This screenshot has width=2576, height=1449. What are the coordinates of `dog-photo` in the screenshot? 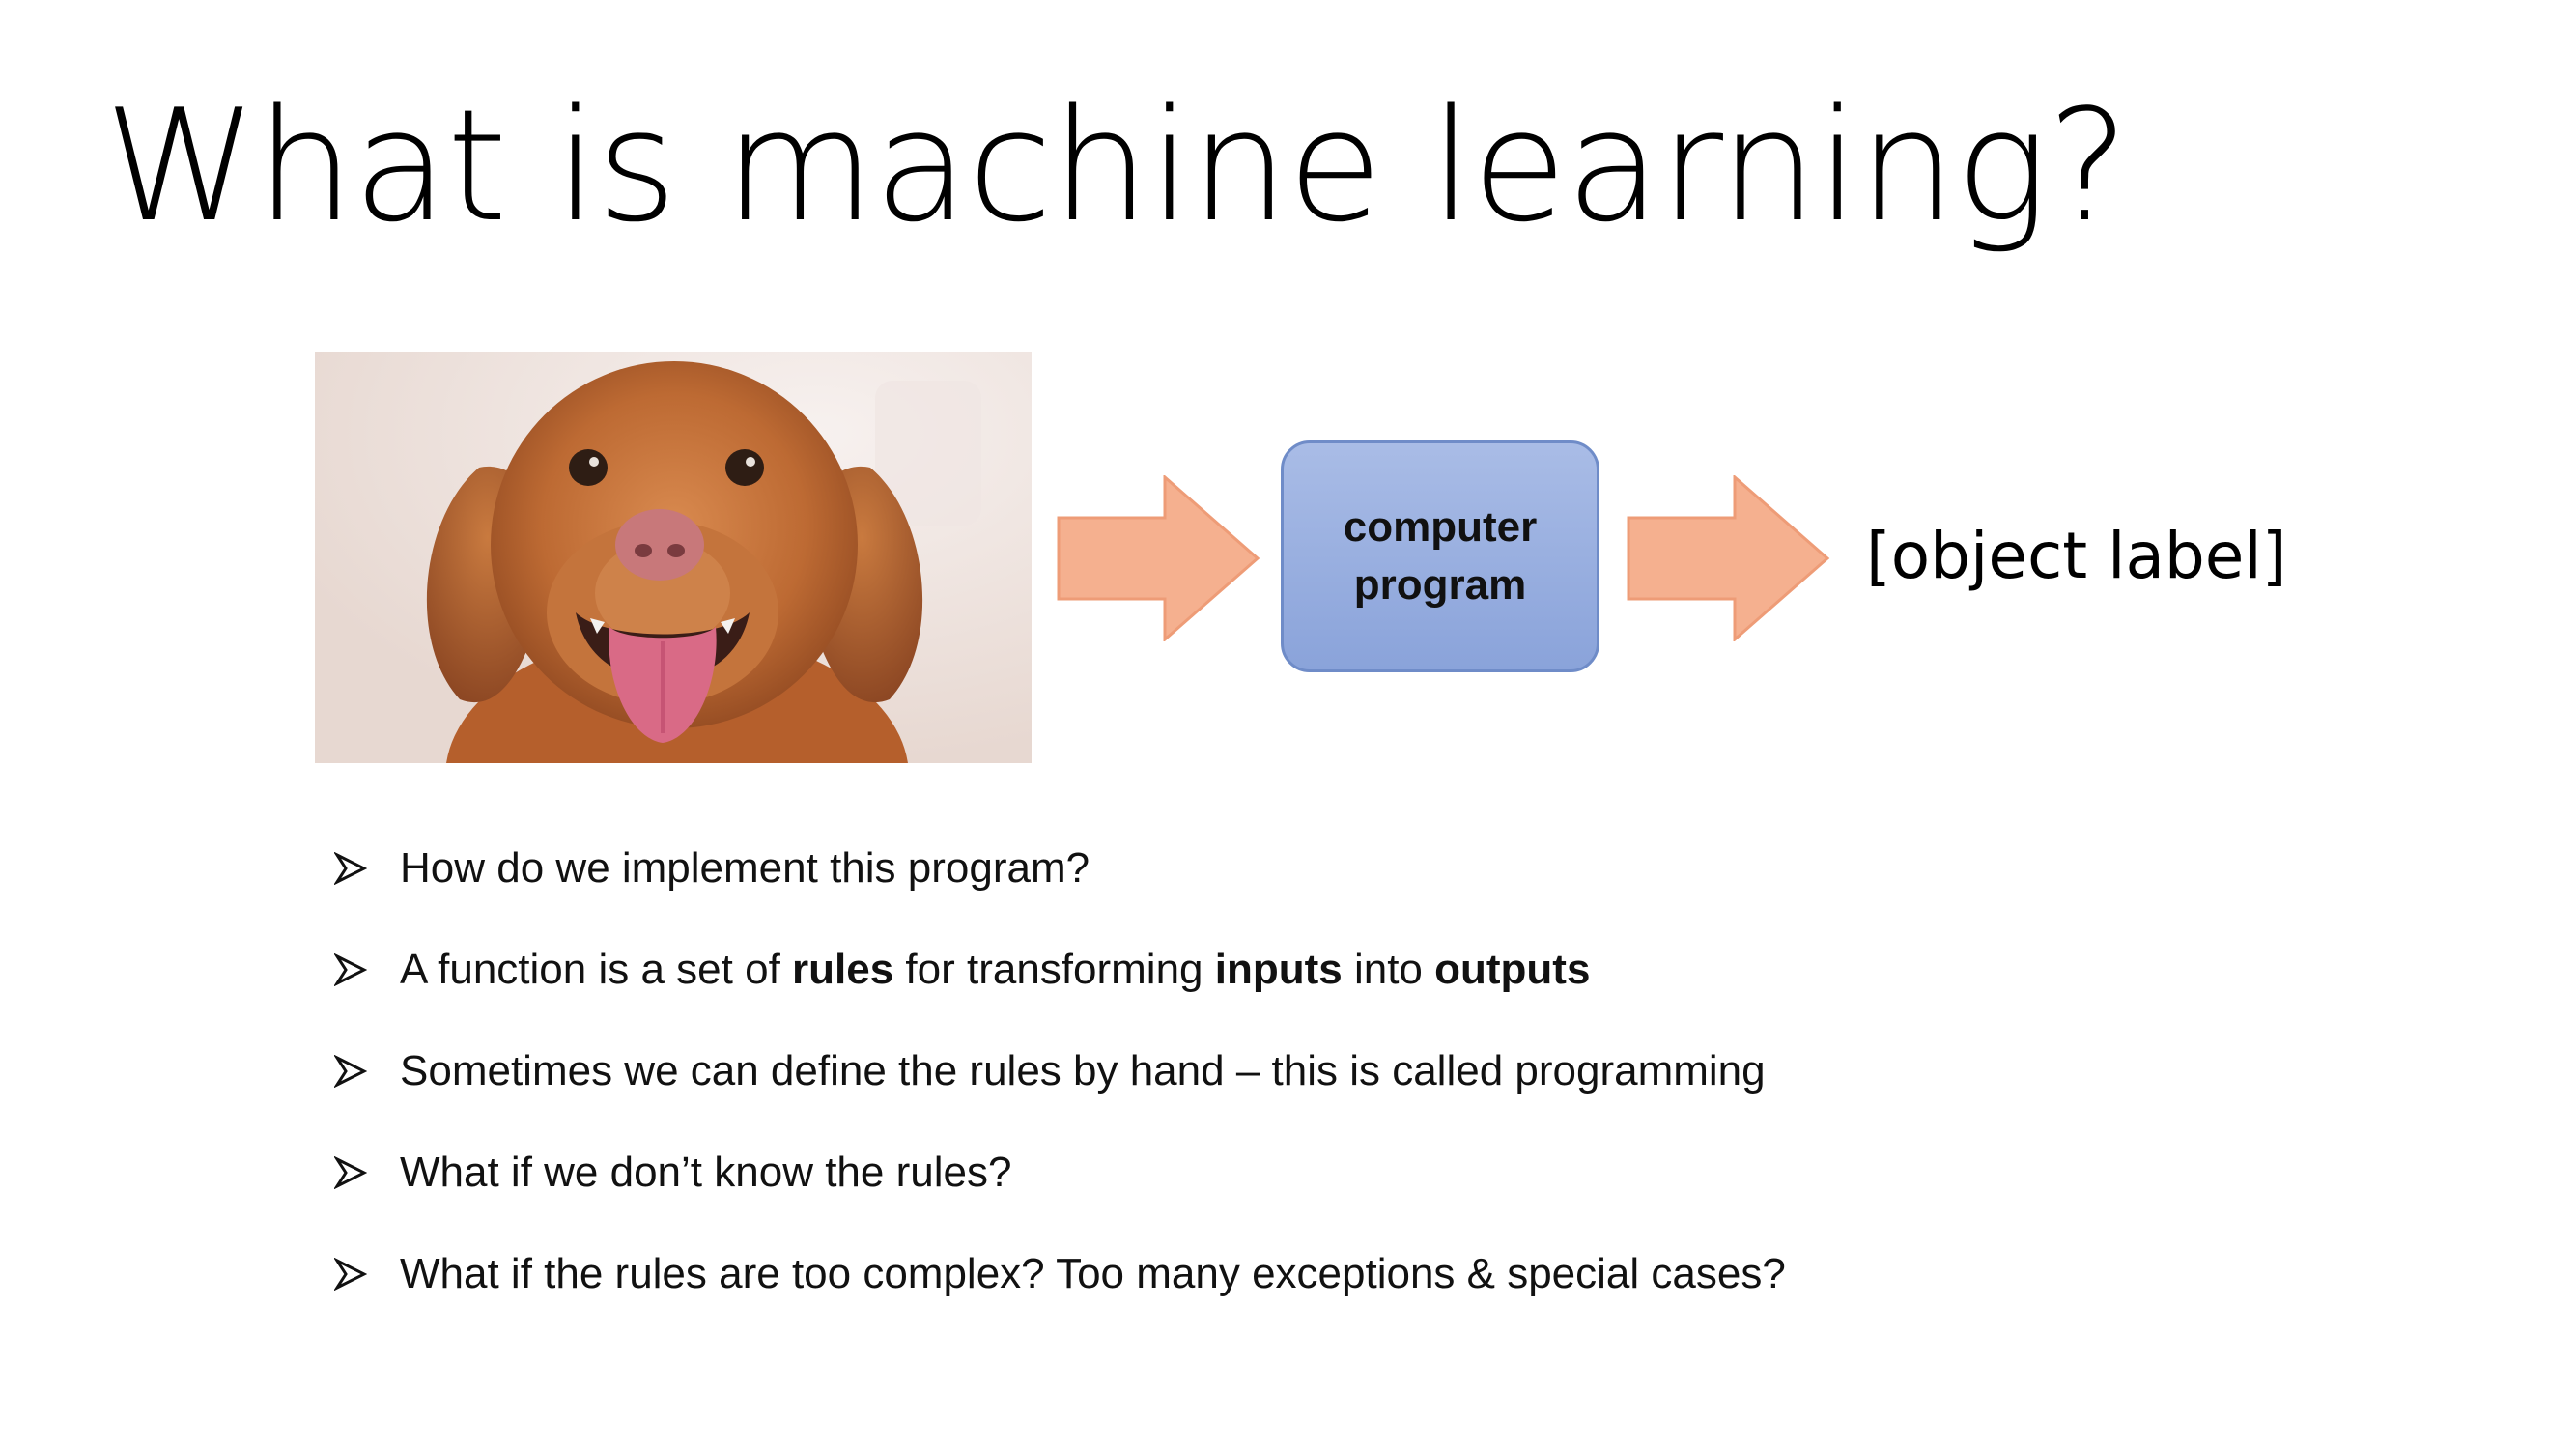 It's located at (673, 557).